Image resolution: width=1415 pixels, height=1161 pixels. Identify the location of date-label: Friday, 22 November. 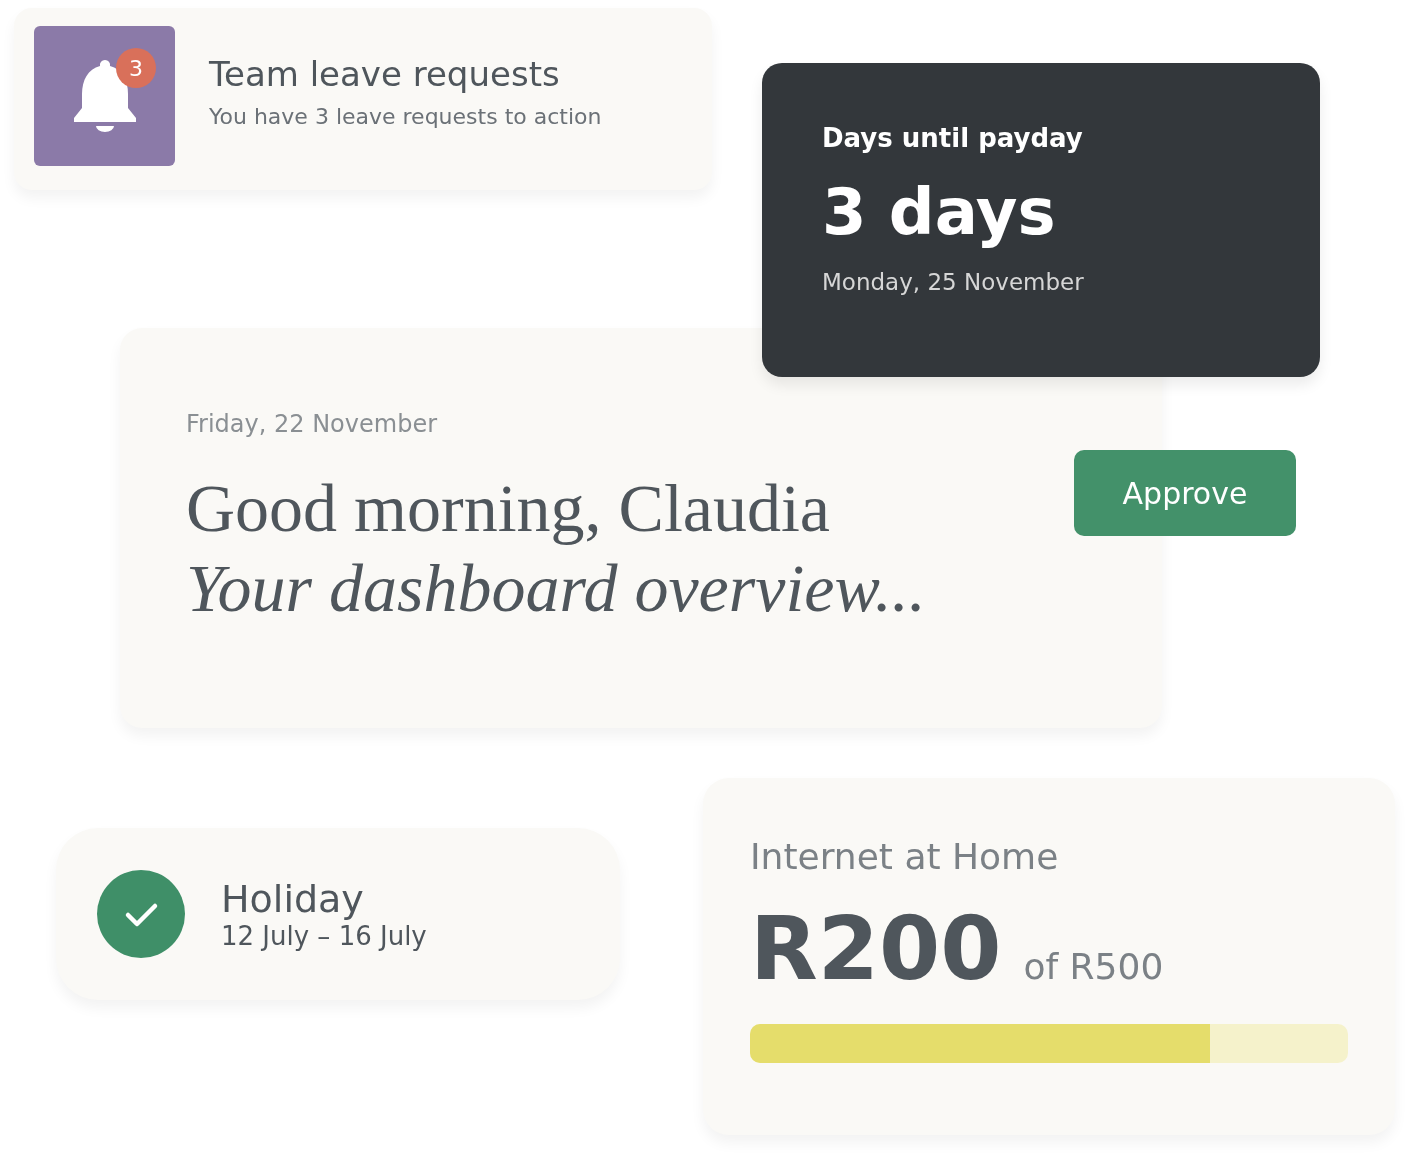
(312, 424).